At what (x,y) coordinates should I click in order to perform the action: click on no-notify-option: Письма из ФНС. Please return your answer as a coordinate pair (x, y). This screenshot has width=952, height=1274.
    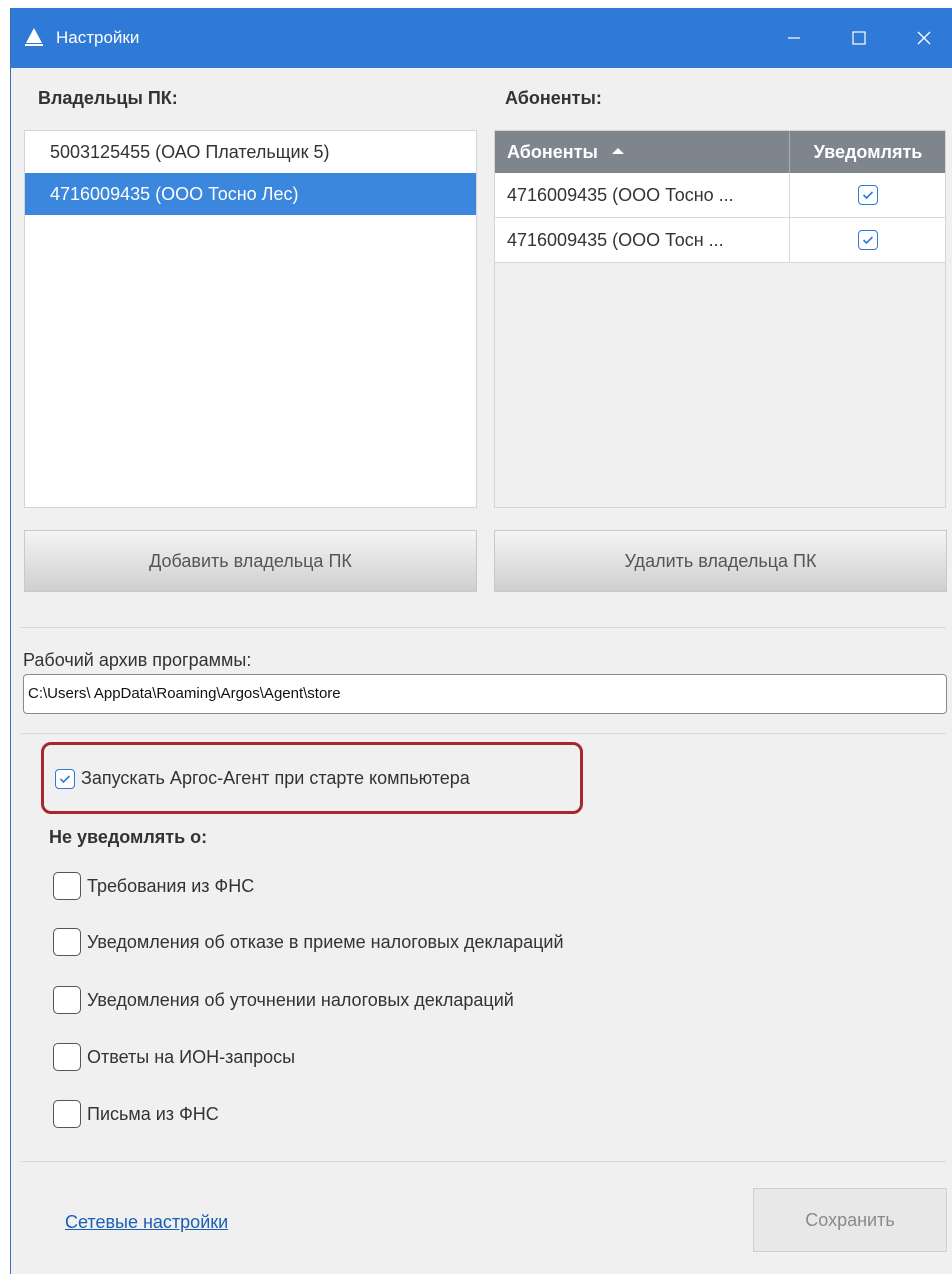
    Looking at the image, I should click on (136, 1114).